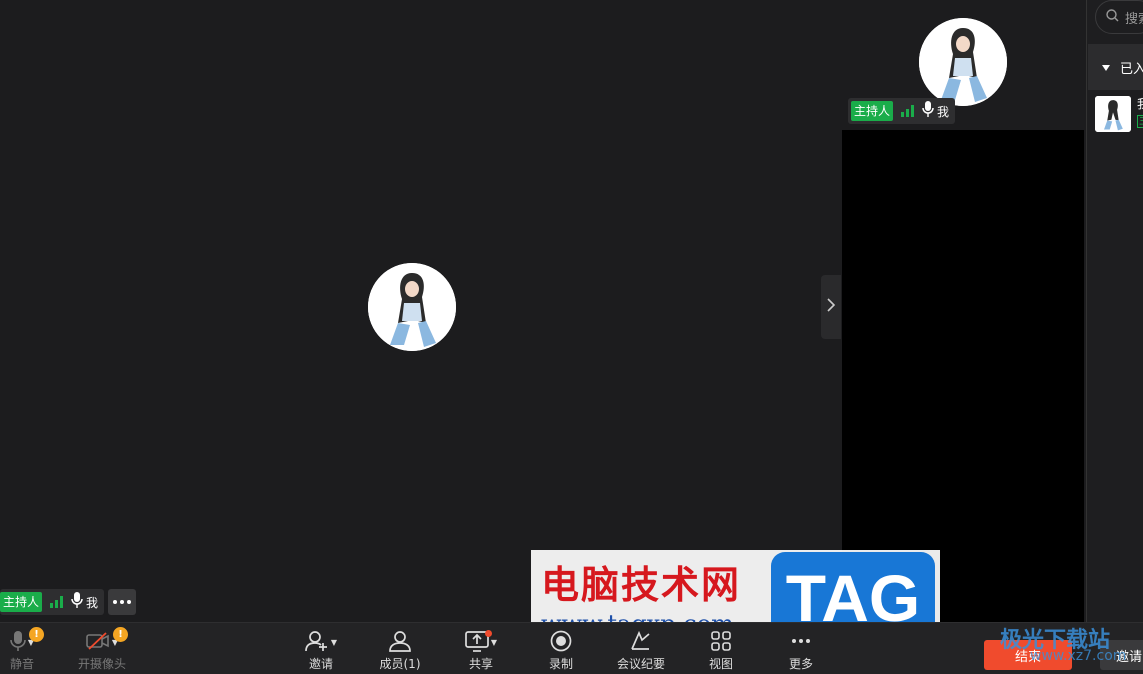  I want to click on invite-toolbar-button: ▼ 邀请, so click(321, 650).